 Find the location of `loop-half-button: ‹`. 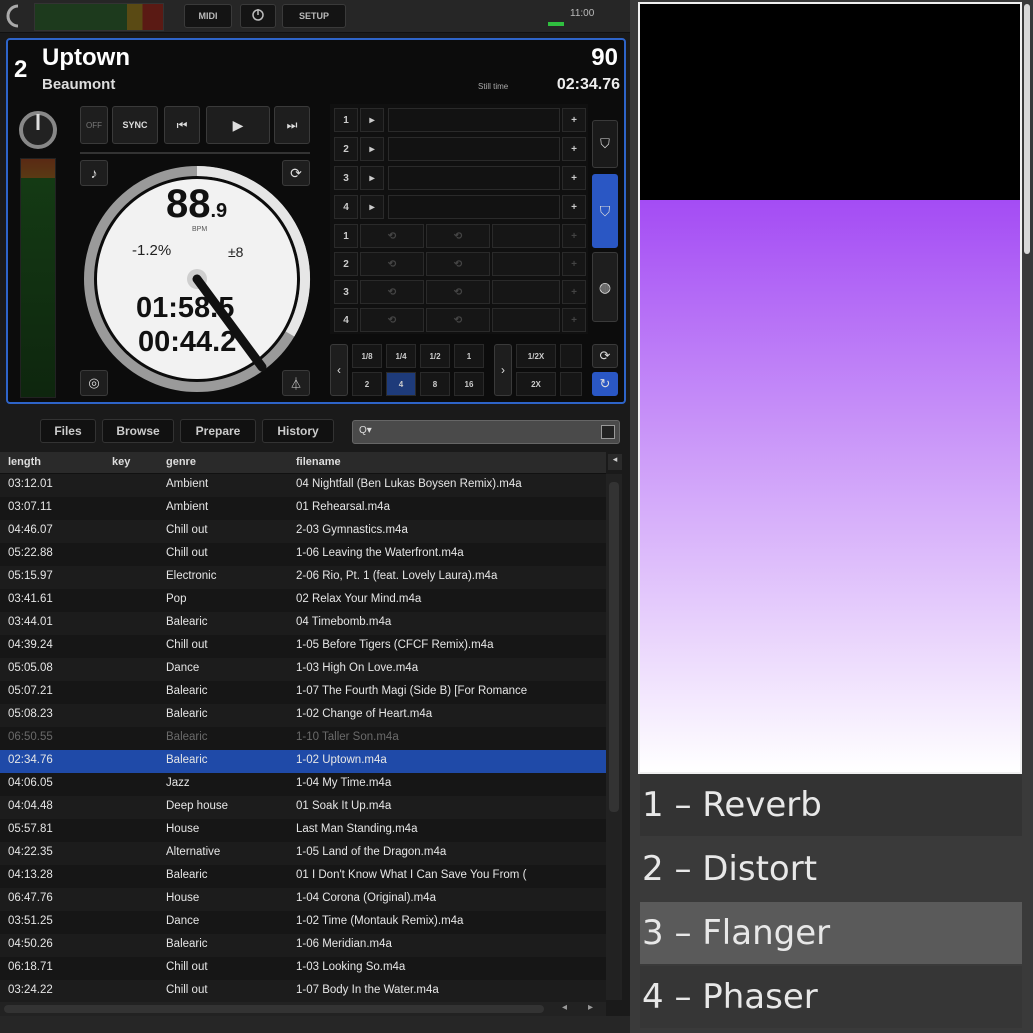

loop-half-button: ‹ is located at coordinates (339, 370).